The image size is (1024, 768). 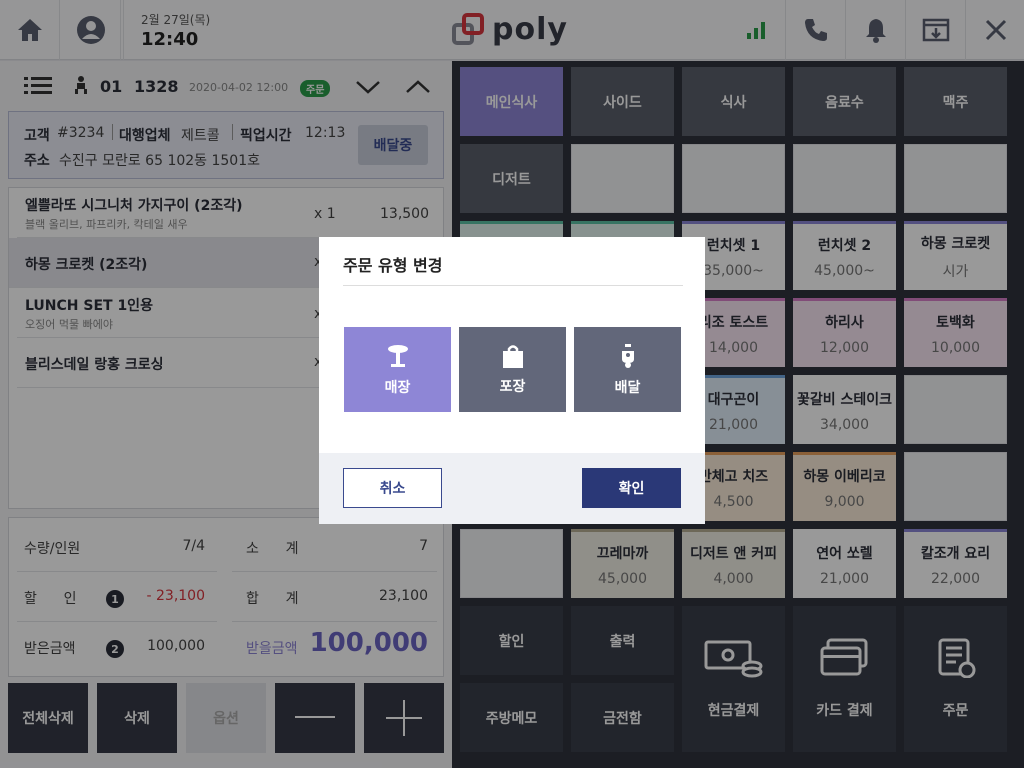 I want to click on confirm-button: 확인, so click(x=631, y=488).